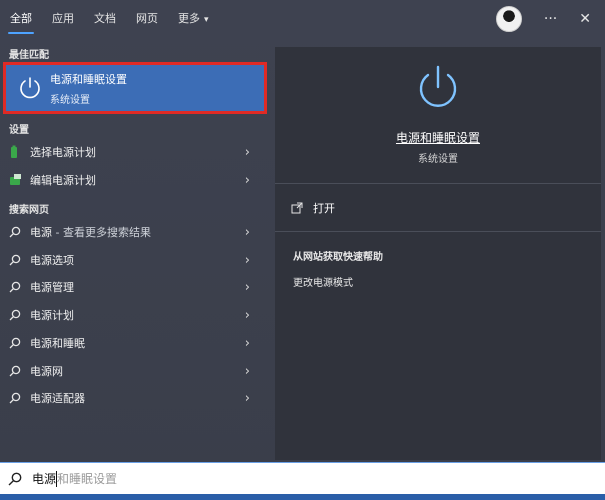 The height and width of the screenshot is (500, 605). Describe the element at coordinates (543, 19) in the screenshot. I see `top-right-controls: ··· ✕` at that location.